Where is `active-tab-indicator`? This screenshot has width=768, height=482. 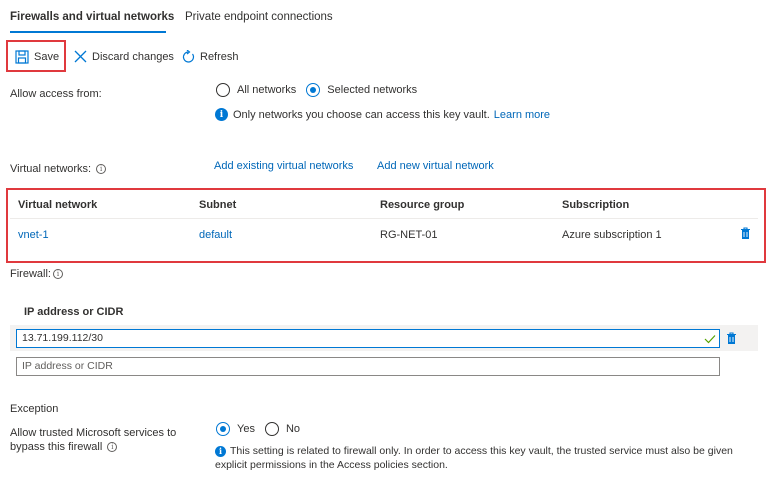 active-tab-indicator is located at coordinates (88, 32).